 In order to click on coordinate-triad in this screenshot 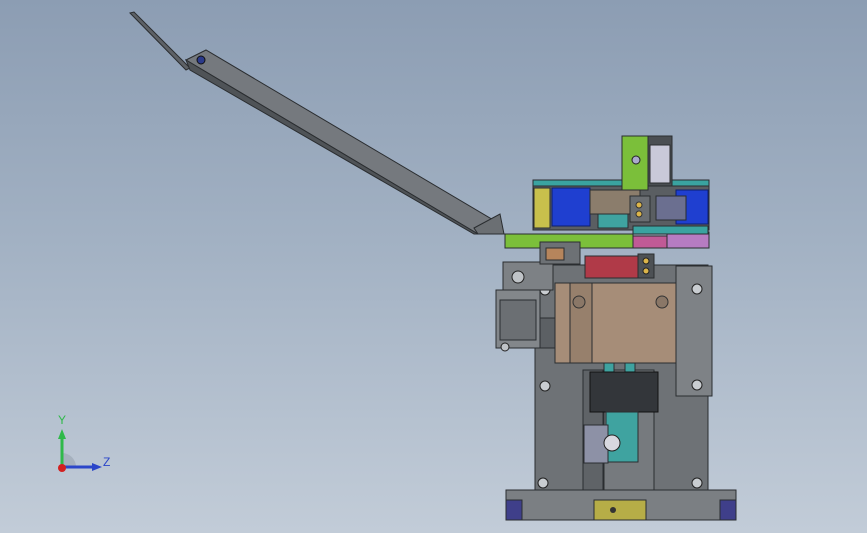, I will do `click(80, 450)`.